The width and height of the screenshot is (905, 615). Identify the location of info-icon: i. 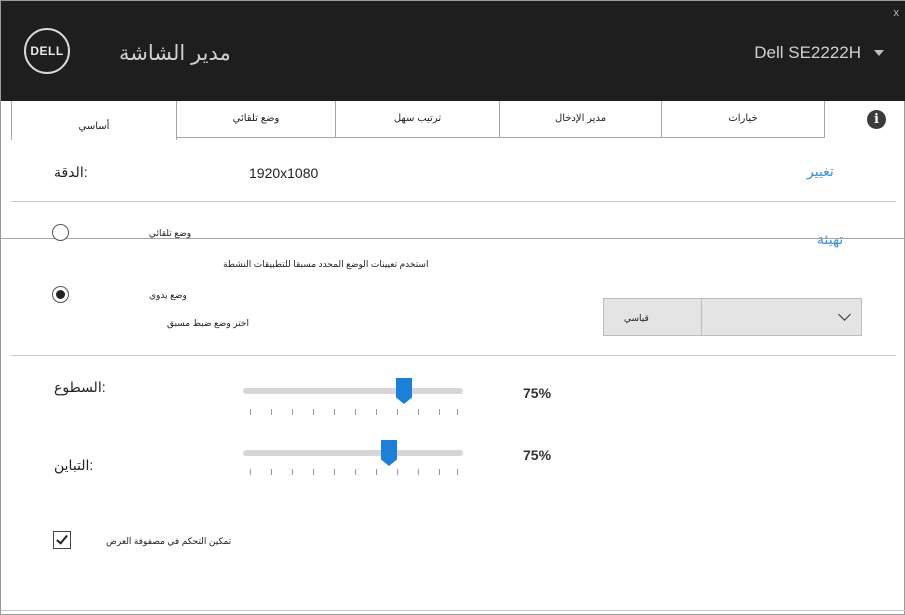
(876, 119).